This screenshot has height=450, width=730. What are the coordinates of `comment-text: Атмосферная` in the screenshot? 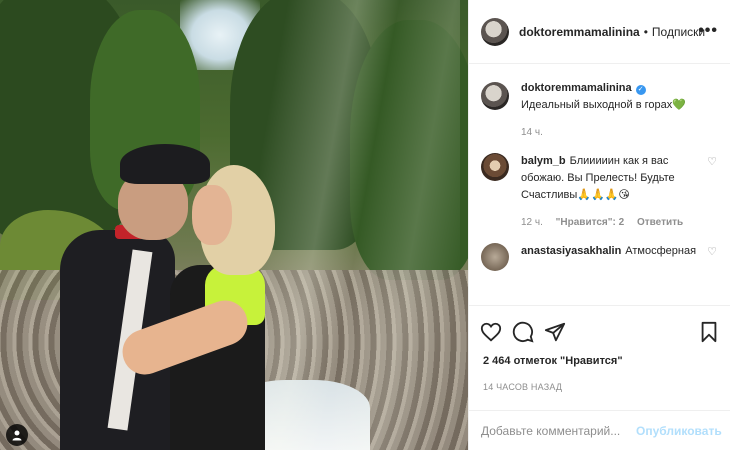 It's located at (661, 251).